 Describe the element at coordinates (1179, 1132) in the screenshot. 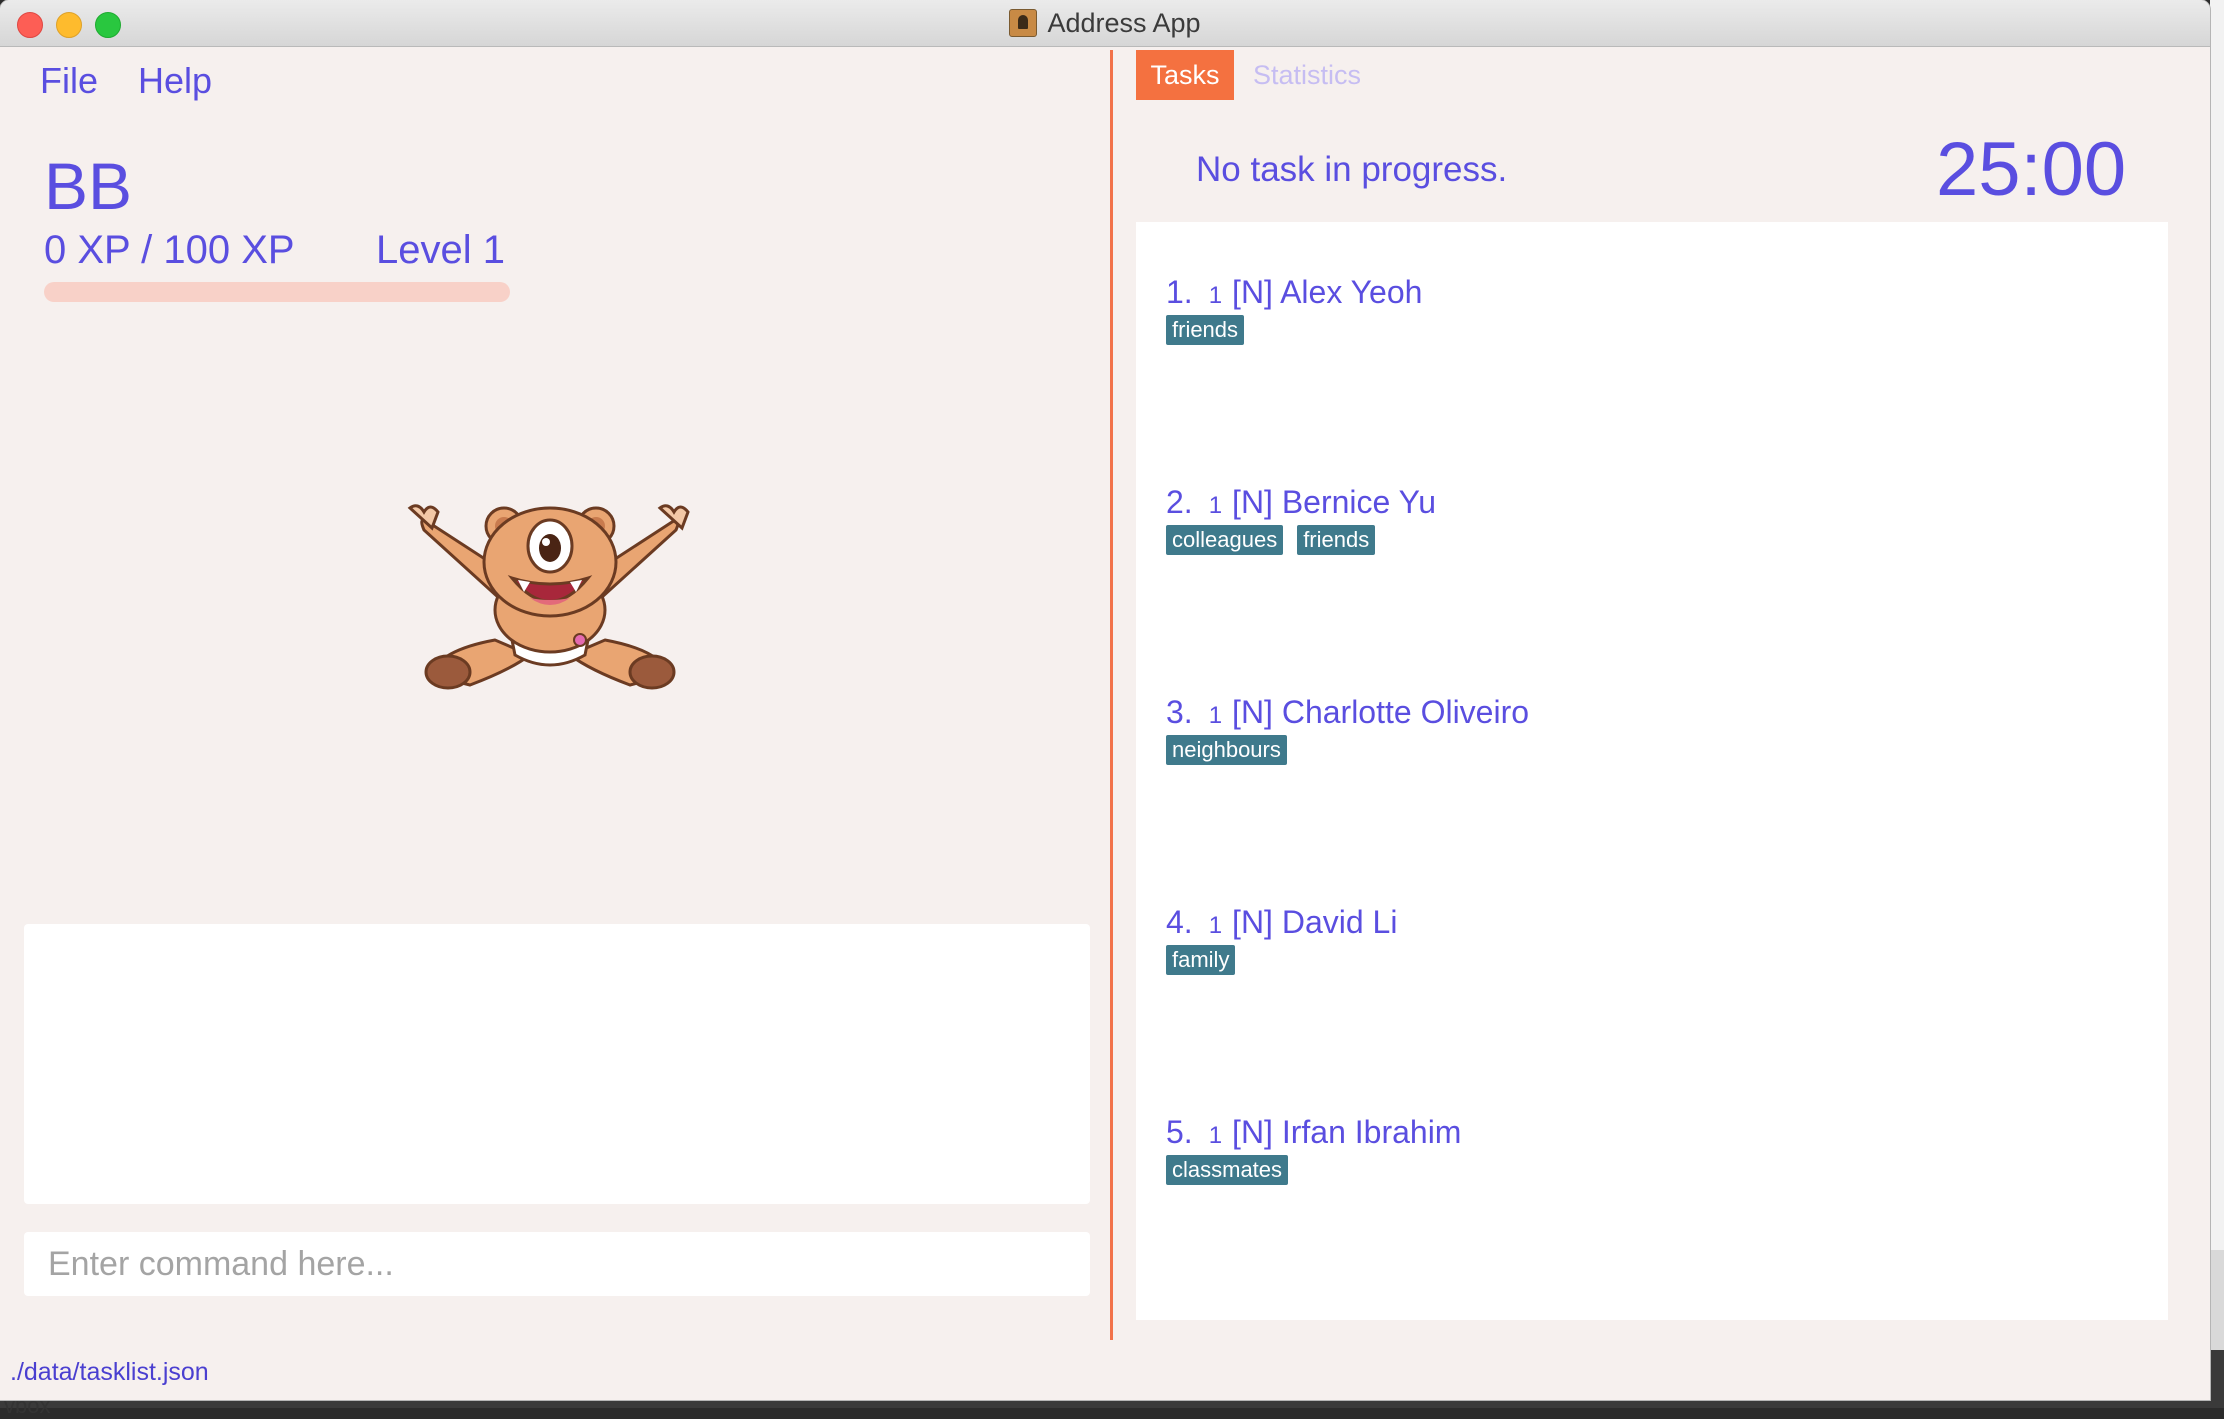

I see `task-index: 5.` at that location.